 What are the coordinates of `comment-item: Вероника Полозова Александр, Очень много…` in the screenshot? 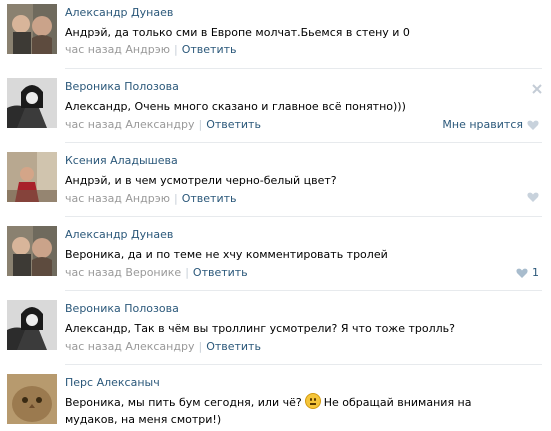 It's located at (275, 109).